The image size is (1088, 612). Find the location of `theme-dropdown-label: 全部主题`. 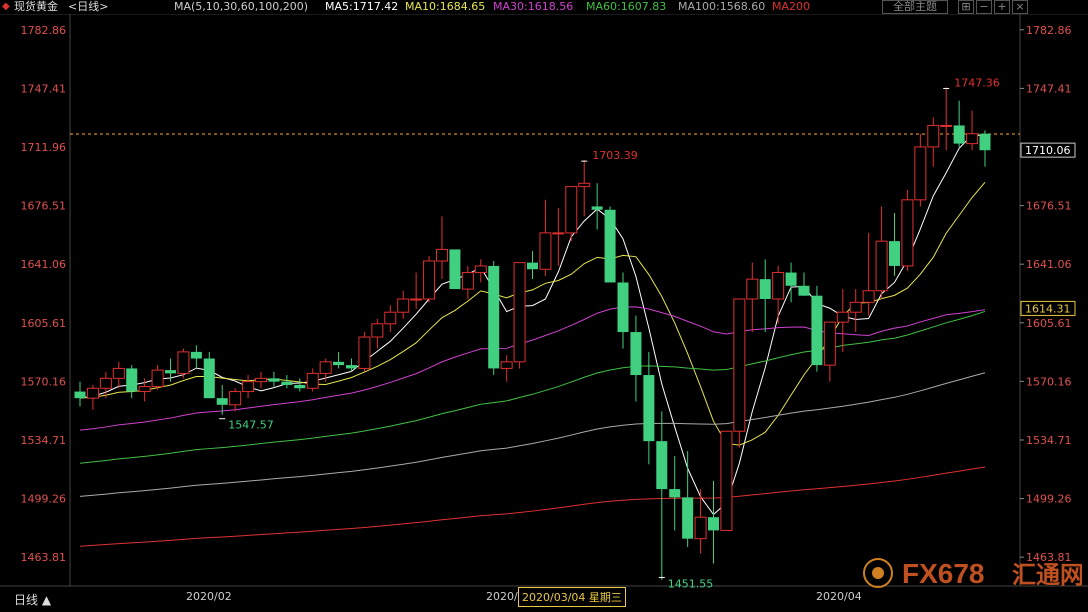

theme-dropdown-label: 全部主题 is located at coordinates (915, 6).